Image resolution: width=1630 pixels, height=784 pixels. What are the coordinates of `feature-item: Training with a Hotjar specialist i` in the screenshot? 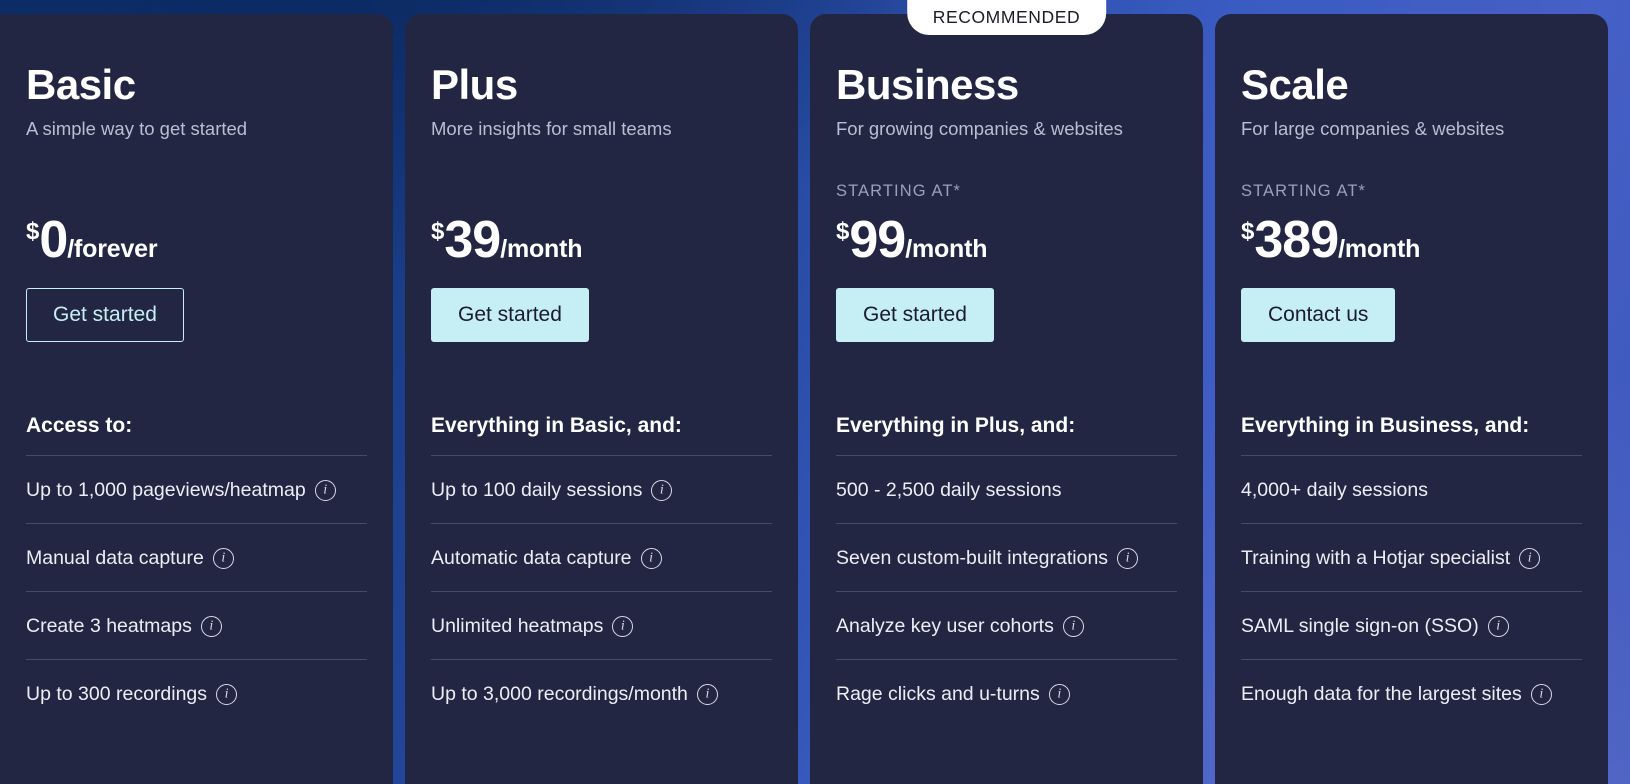 It's located at (1411, 557).